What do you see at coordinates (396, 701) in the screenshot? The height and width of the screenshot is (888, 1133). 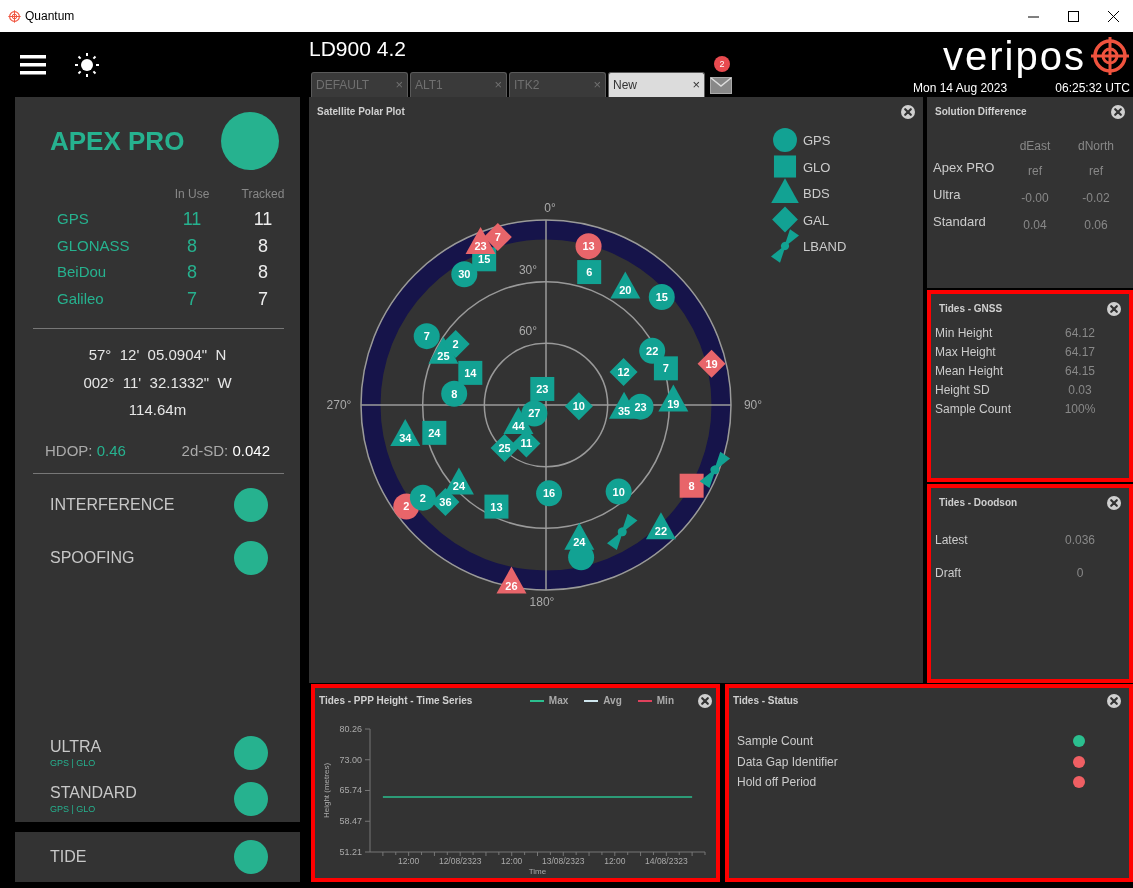 I see `panel-title: Tides - PPP Height - Time Series` at bounding box center [396, 701].